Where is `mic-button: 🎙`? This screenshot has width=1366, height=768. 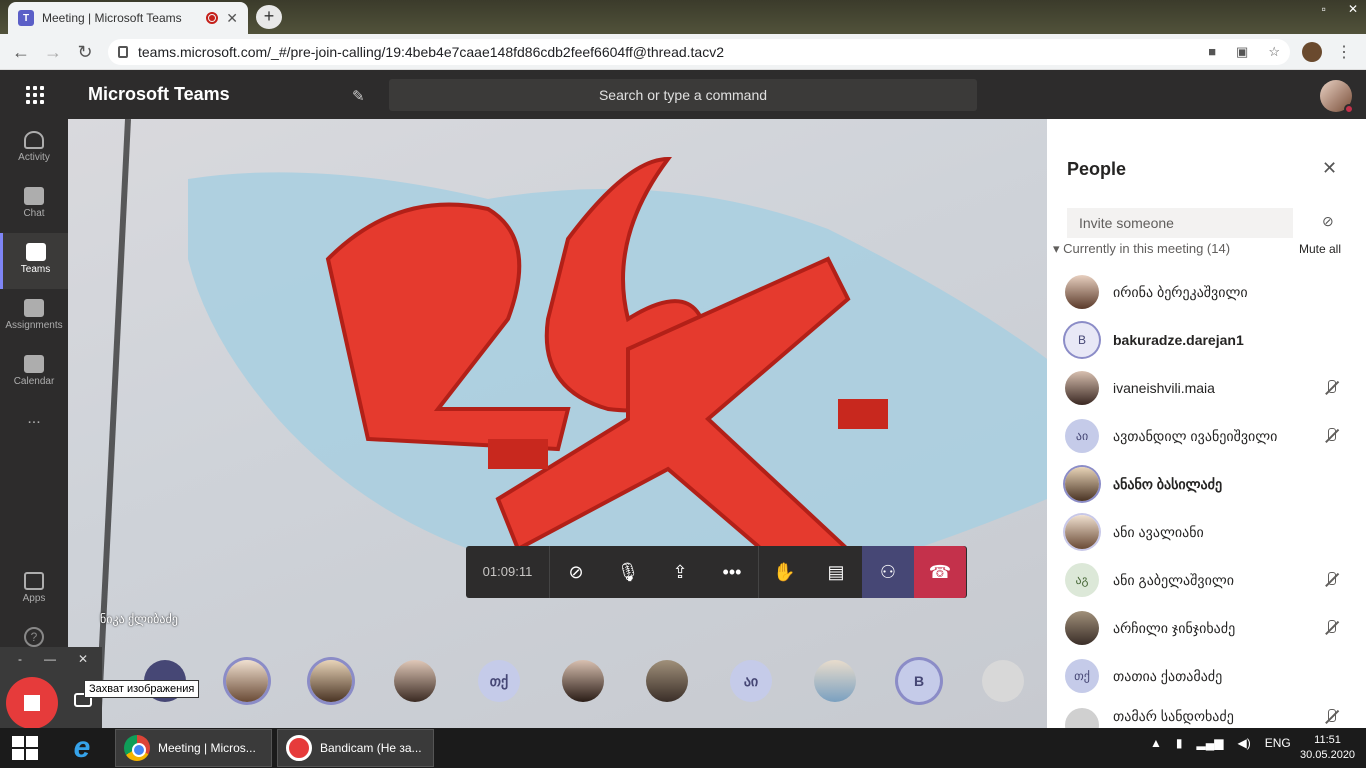 mic-button: 🎙 is located at coordinates (628, 572).